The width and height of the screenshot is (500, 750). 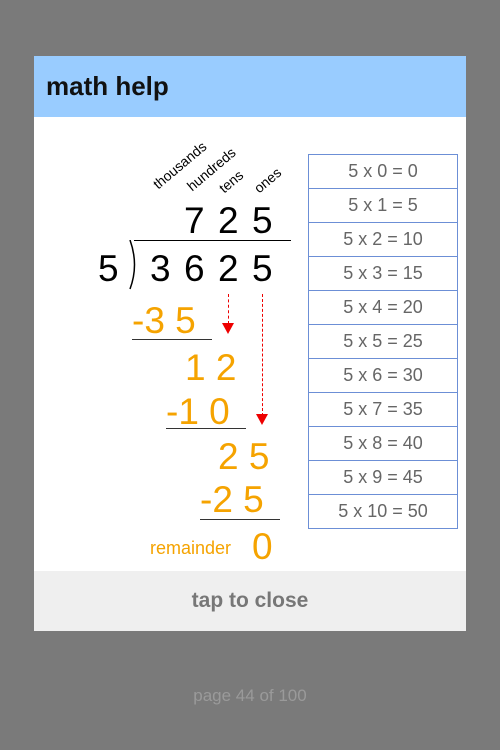 What do you see at coordinates (383, 444) in the screenshot?
I see `times-table-row: 5 x 8 = 40` at bounding box center [383, 444].